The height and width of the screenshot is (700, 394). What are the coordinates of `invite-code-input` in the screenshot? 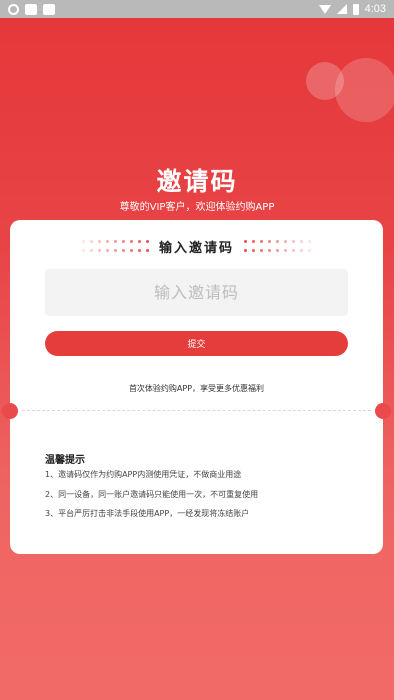 It's located at (196, 292).